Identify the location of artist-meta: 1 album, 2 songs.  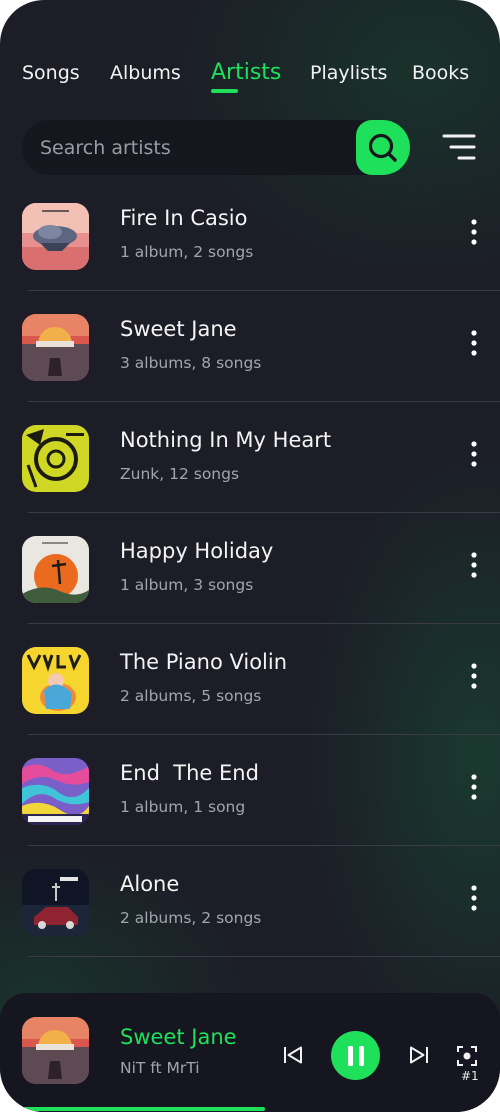
(187, 252).